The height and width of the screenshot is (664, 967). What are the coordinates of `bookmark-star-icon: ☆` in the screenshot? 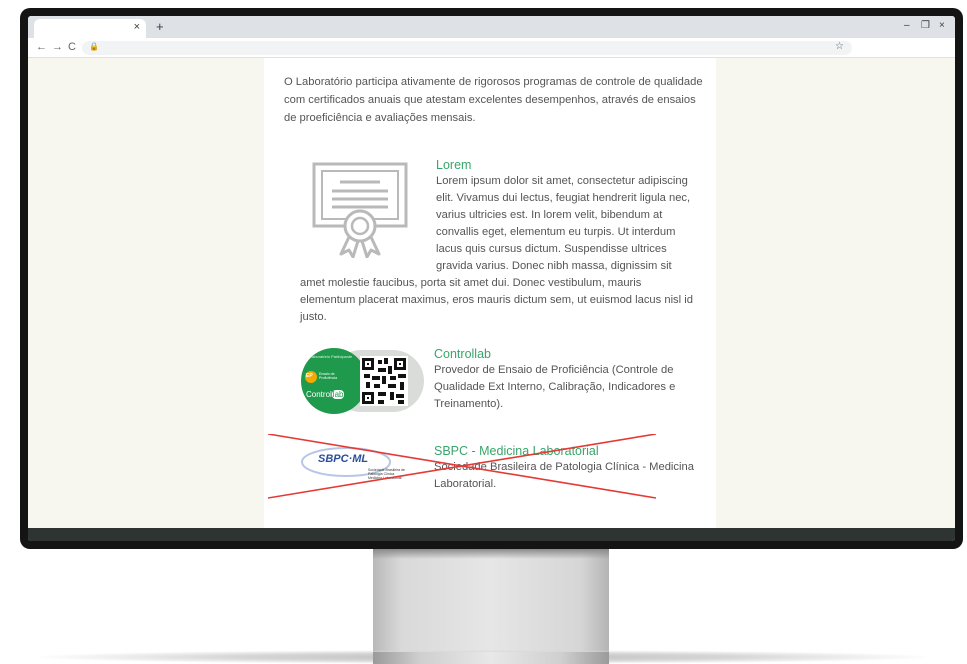 It's located at (839, 46).